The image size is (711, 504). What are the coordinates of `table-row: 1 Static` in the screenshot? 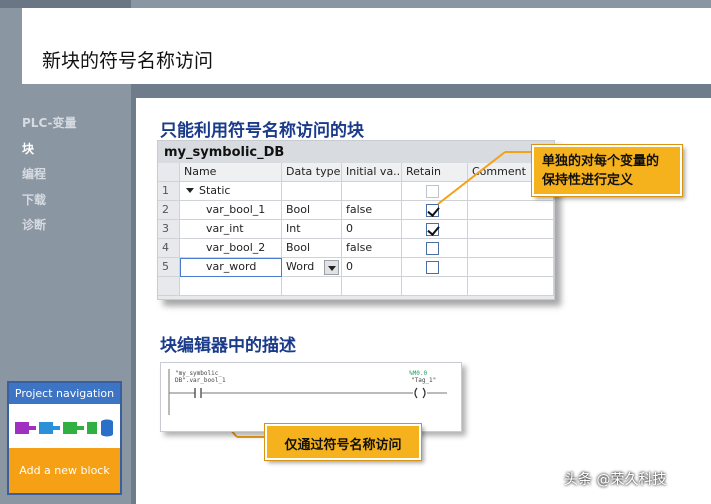 It's located at (356, 191).